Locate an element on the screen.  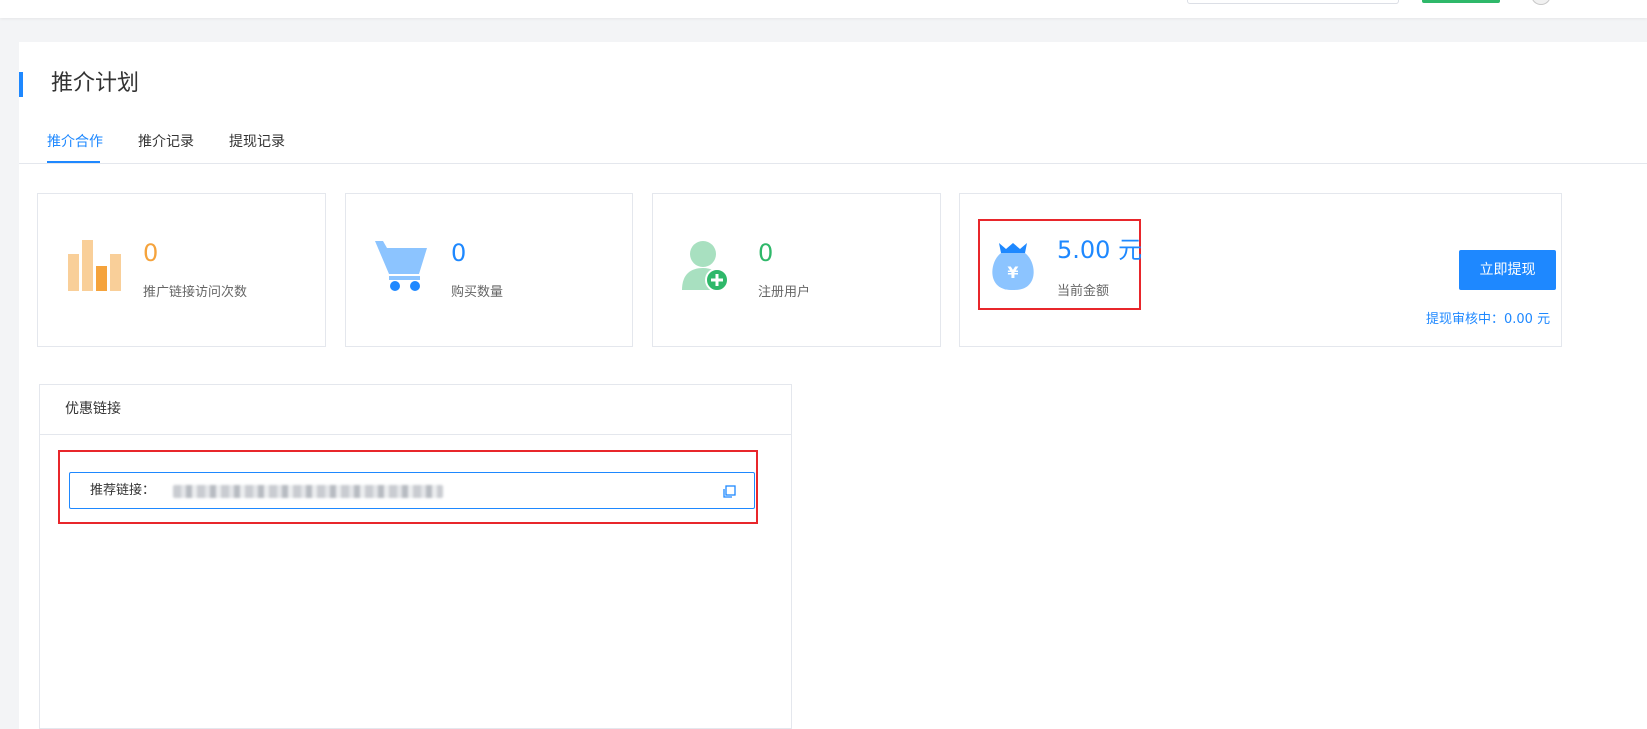
discount-panel-header: 优惠链接 is located at coordinates (415, 410).